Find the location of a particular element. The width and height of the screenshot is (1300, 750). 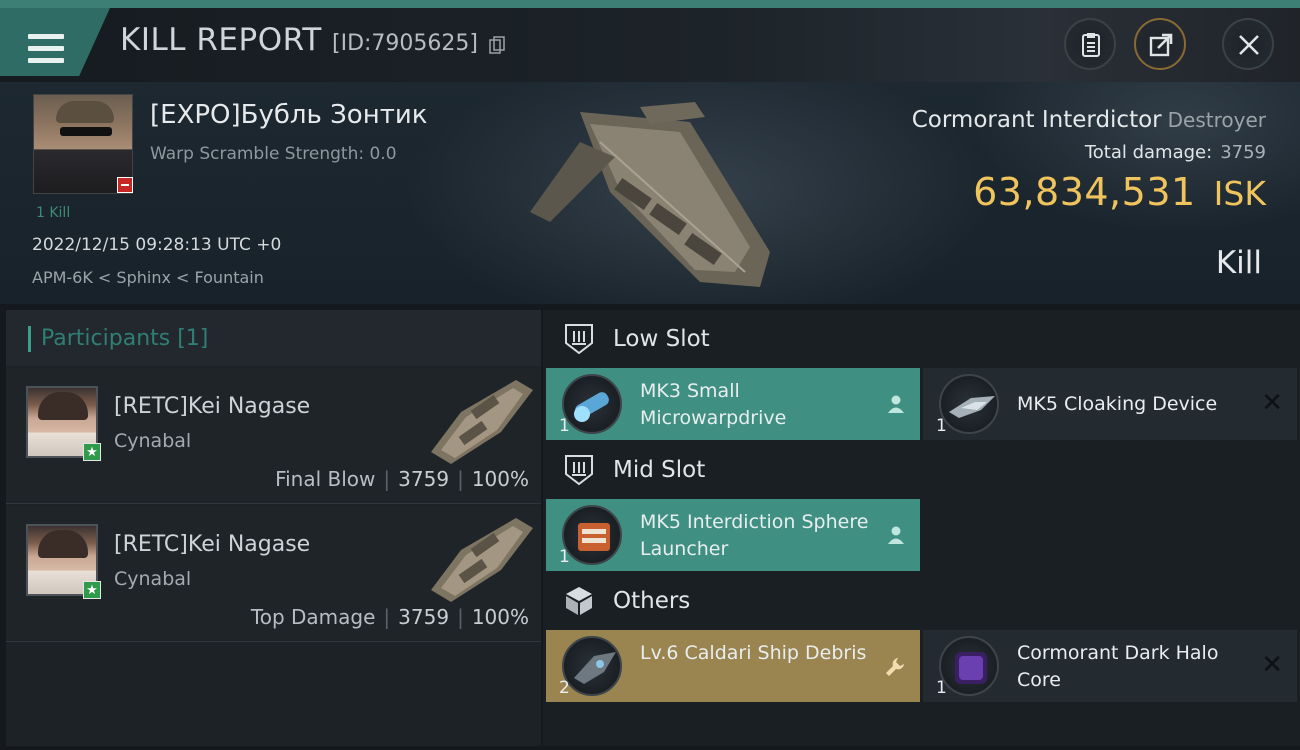

cargo-box-icon is located at coordinates (579, 601).